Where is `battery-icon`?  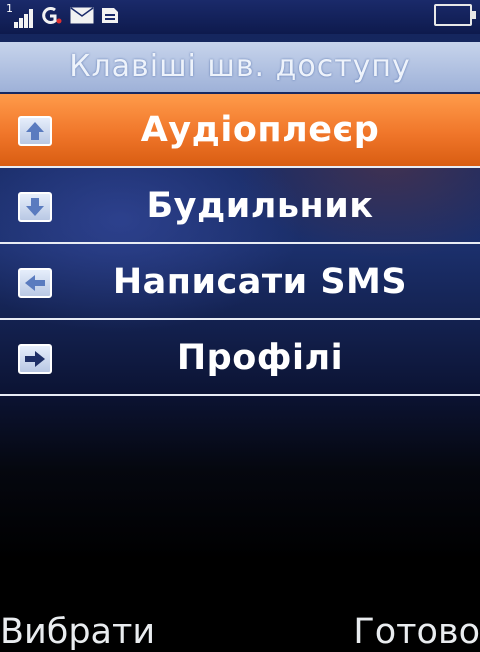
battery-icon is located at coordinates (455, 15).